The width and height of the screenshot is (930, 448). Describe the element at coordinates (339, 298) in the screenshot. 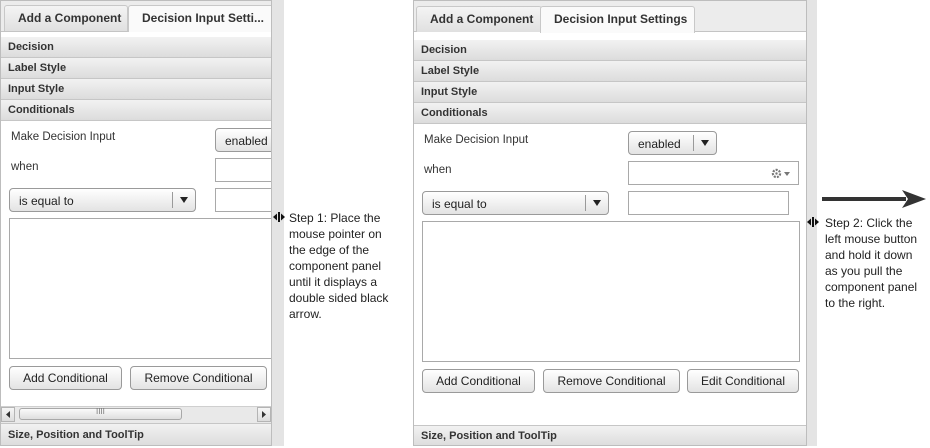

I see `step1-line: double sided black` at that location.